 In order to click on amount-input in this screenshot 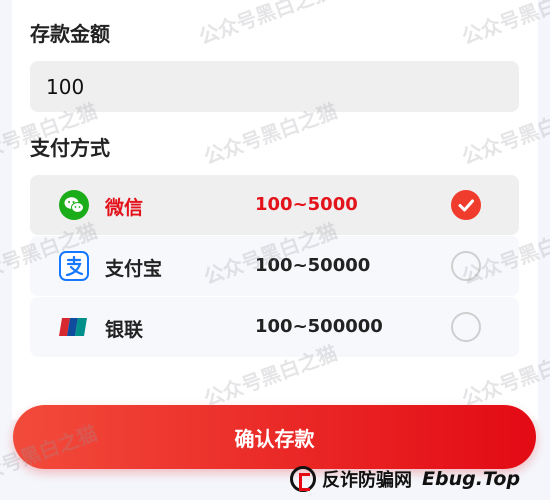, I will do `click(274, 86)`.